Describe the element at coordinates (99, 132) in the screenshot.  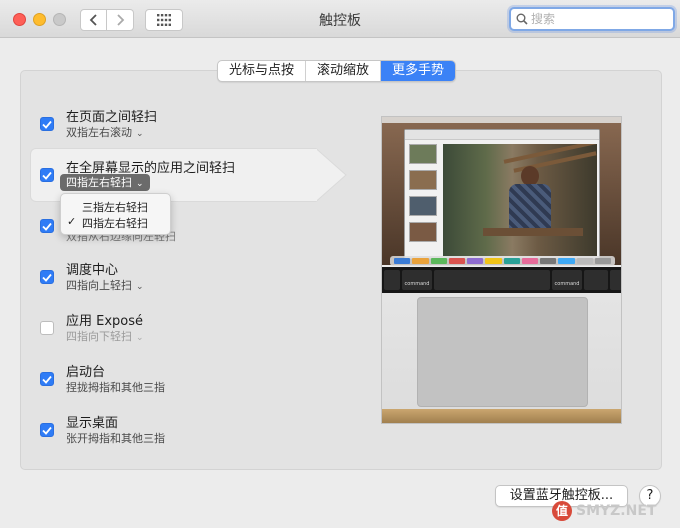
I see `gesture-option-value: 双指左右滚动` at that location.